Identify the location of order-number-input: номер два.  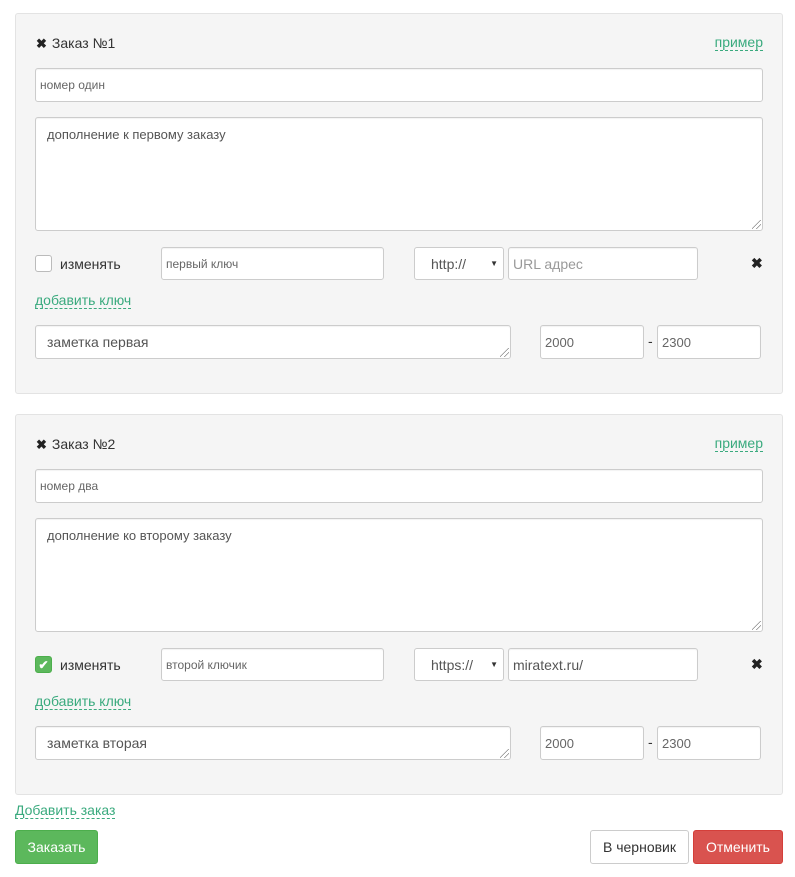
(399, 486).